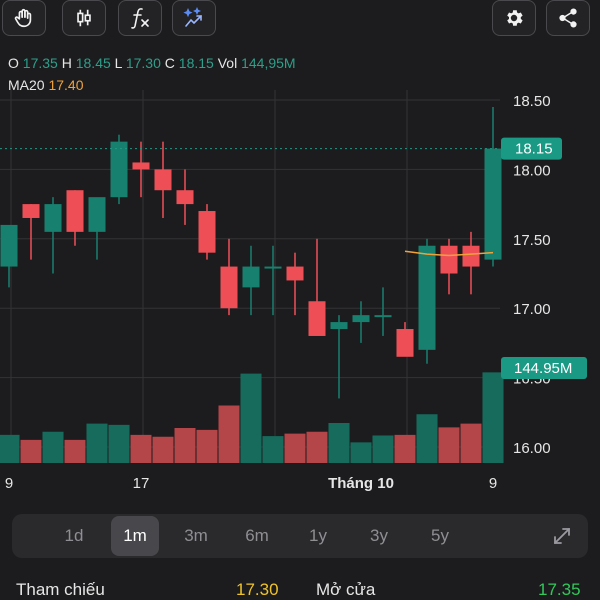 This screenshot has height=600, width=600. What do you see at coordinates (440, 536) in the screenshot?
I see `range-button-5y: 5y` at bounding box center [440, 536].